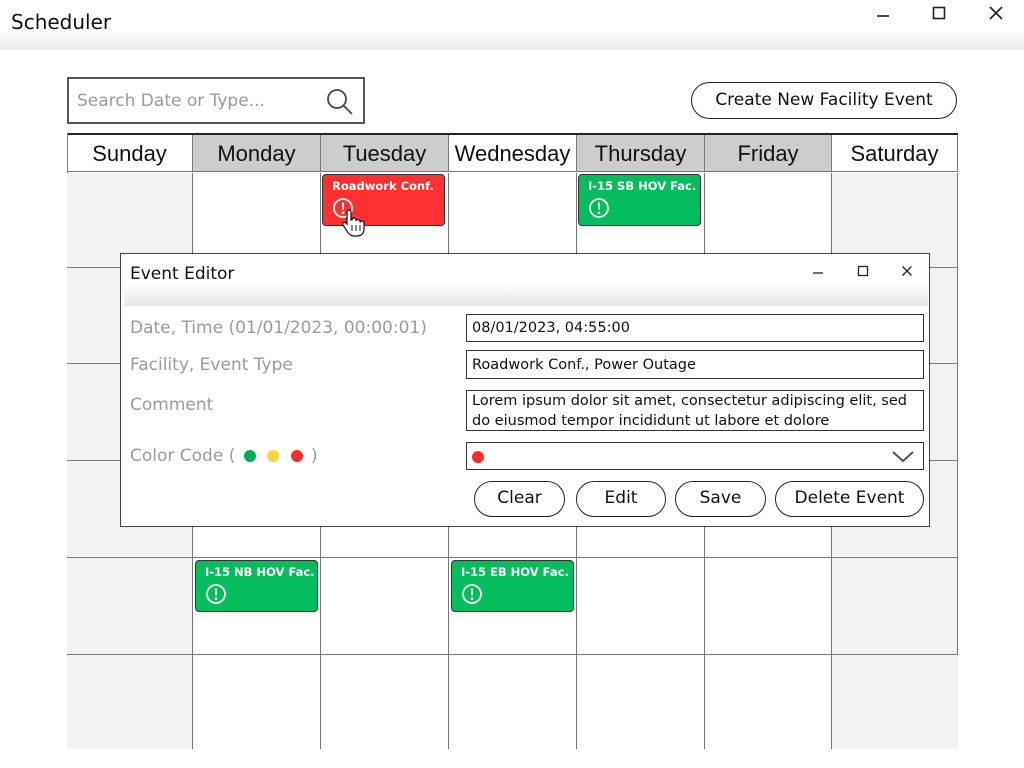 Image resolution: width=1024 pixels, height=768 pixels. Describe the element at coordinates (296, 456) in the screenshot. I see `red-dot-icon` at that location.